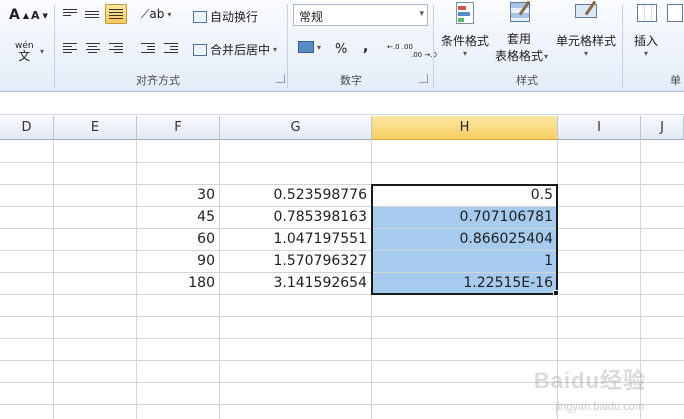 The image size is (684, 419). Describe the element at coordinates (280, 78) in the screenshot. I see `alignment-dialog-launcher` at that location.